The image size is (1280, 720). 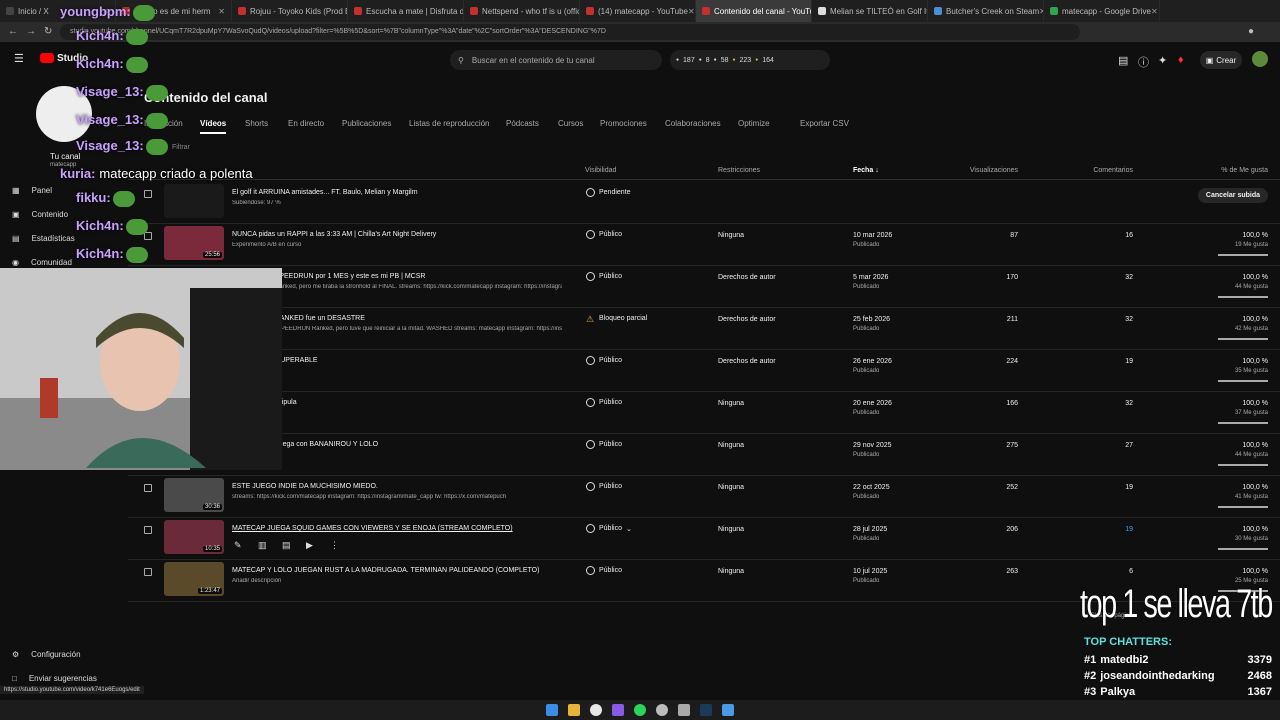 What do you see at coordinates (824, 123) in the screenshot?
I see `tab-exportar-csv: Exportar CSV` at bounding box center [824, 123].